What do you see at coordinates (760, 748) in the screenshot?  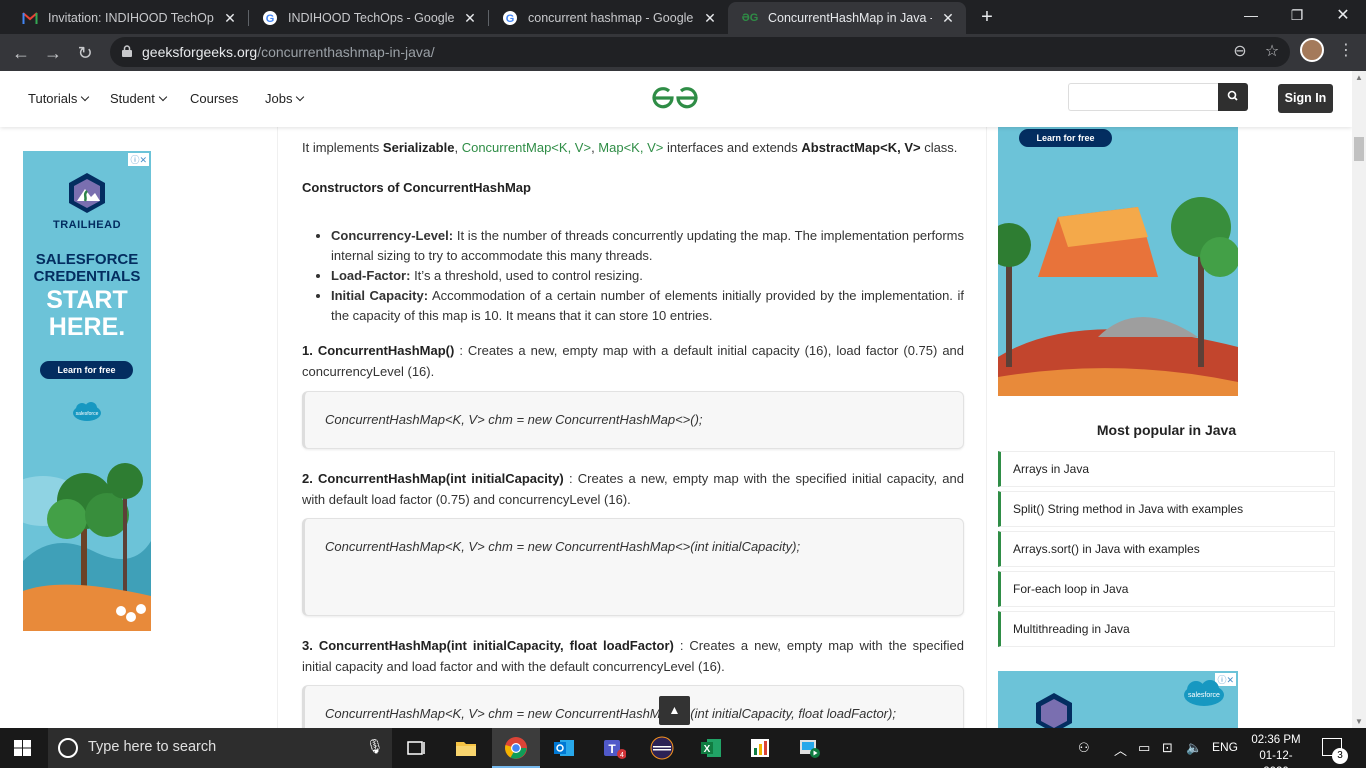 I see `project-chart-icon` at bounding box center [760, 748].